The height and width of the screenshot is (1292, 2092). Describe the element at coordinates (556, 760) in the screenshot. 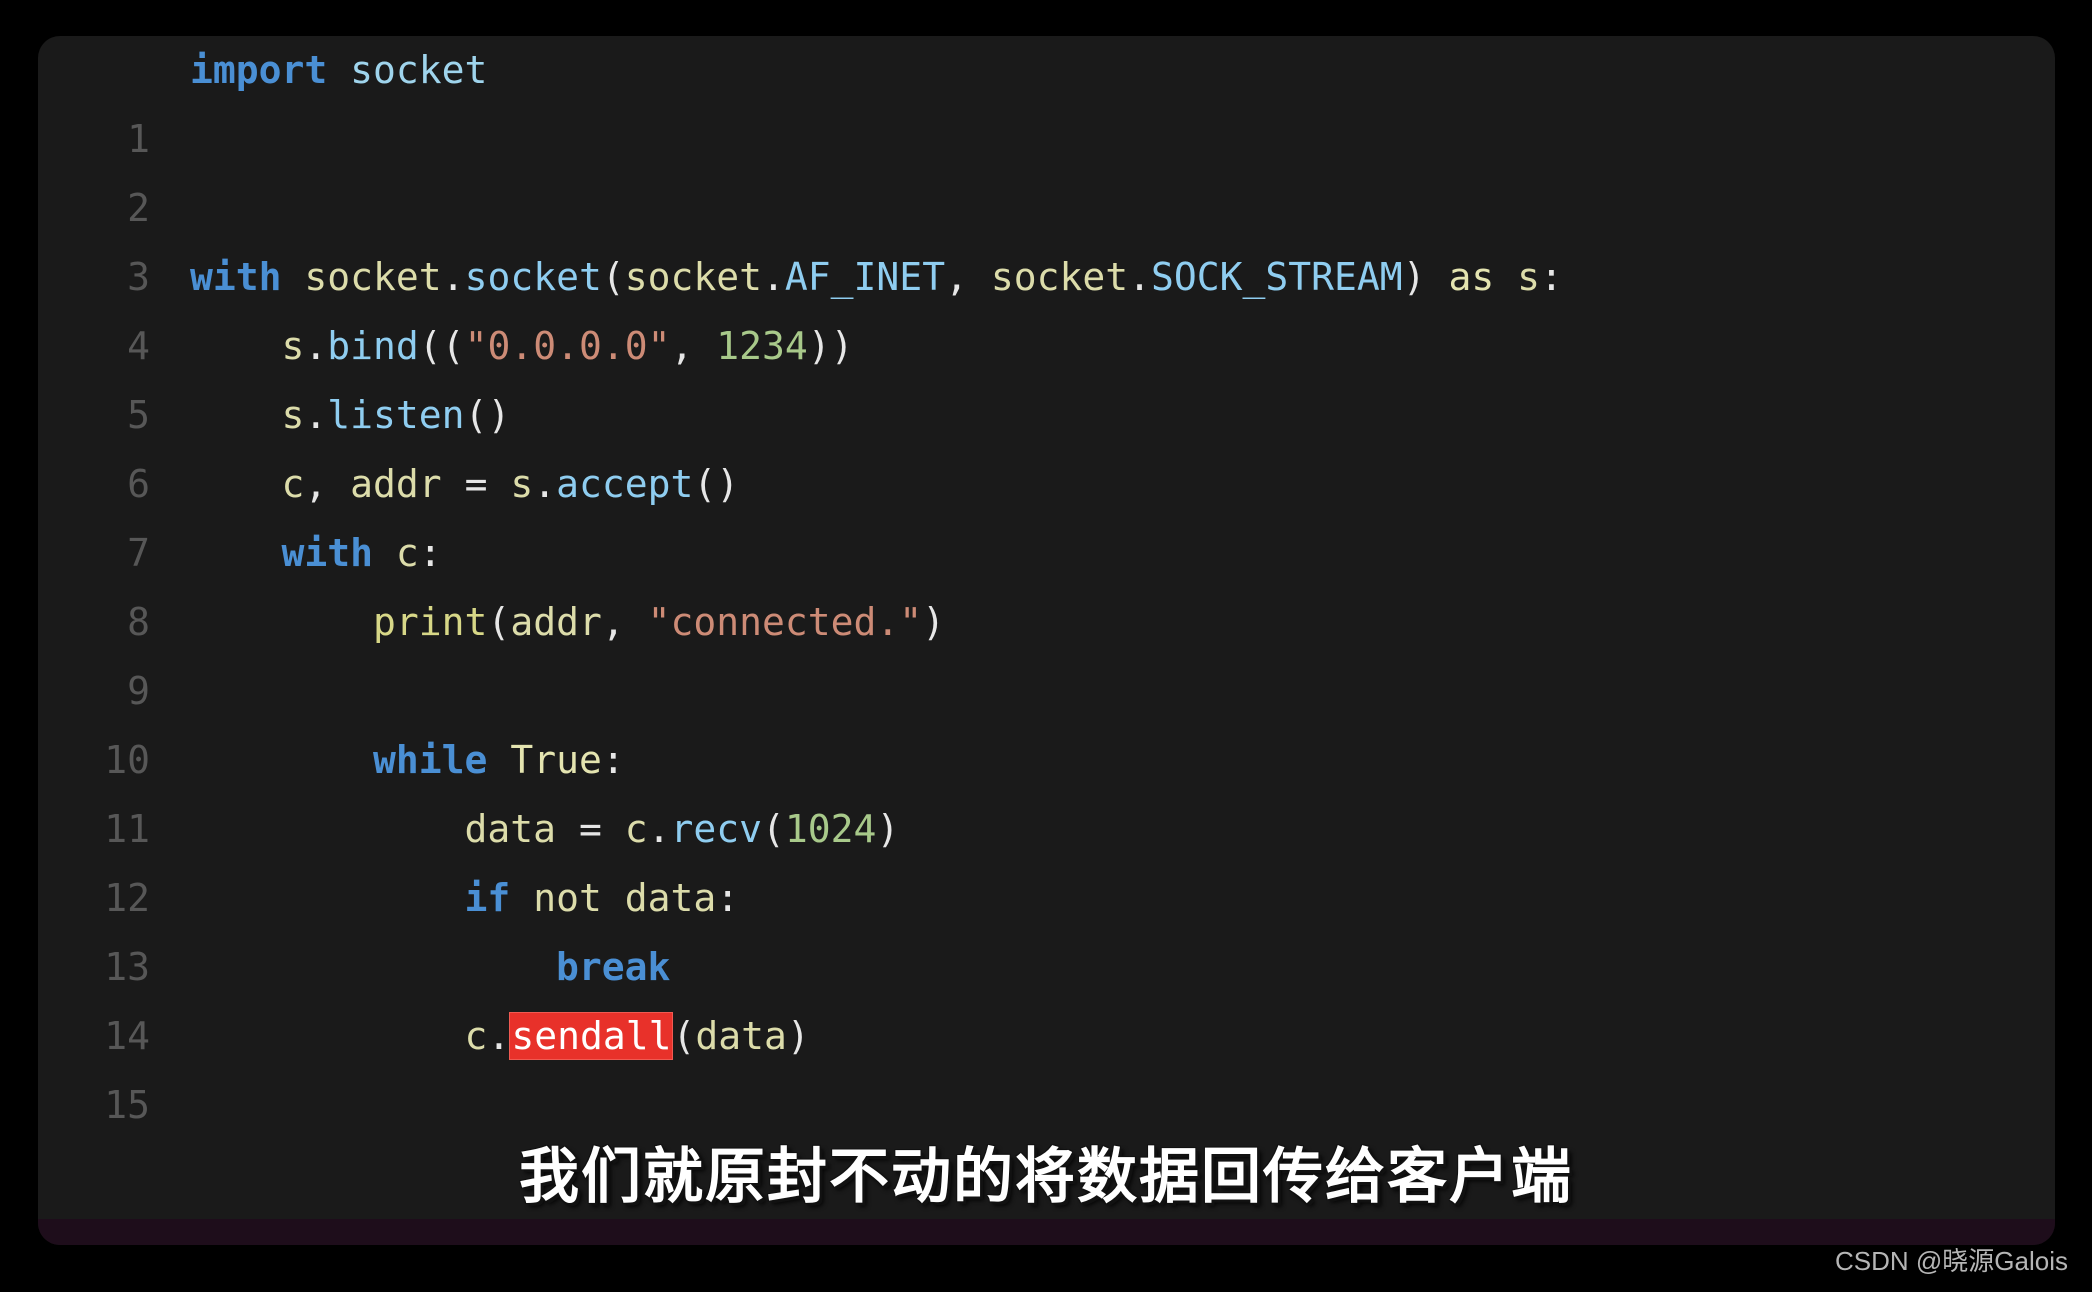

I see `token-constant: True` at that location.